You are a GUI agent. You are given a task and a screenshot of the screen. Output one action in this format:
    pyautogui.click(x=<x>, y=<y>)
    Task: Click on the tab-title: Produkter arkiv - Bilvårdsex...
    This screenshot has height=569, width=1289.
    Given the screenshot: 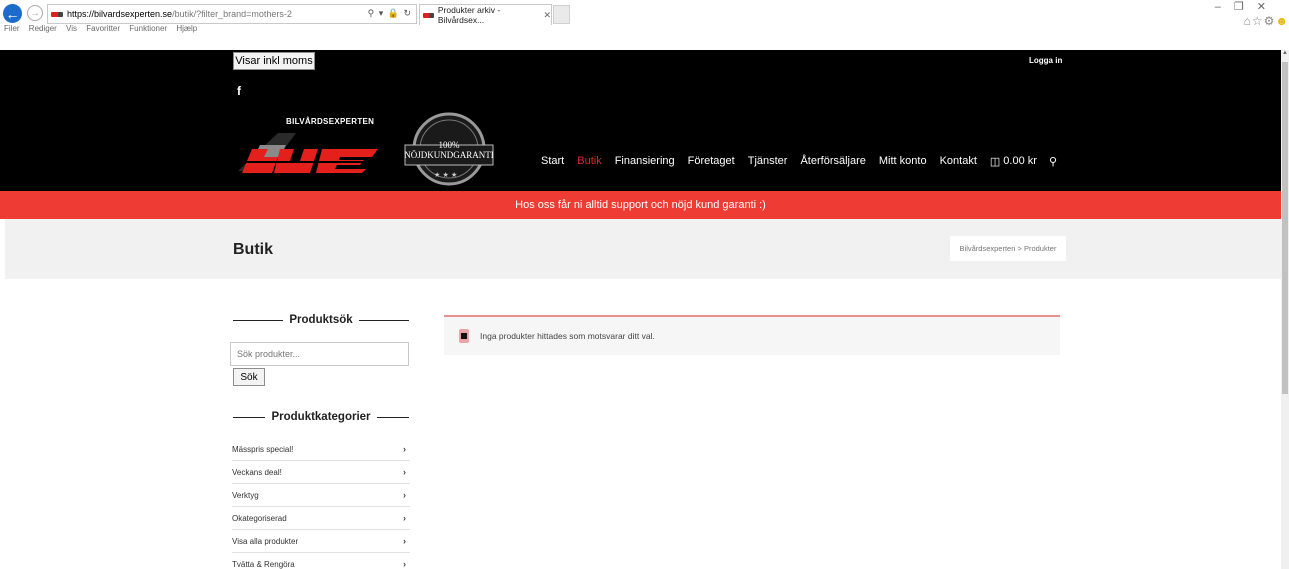 What is the action you would take?
    pyautogui.click(x=469, y=15)
    